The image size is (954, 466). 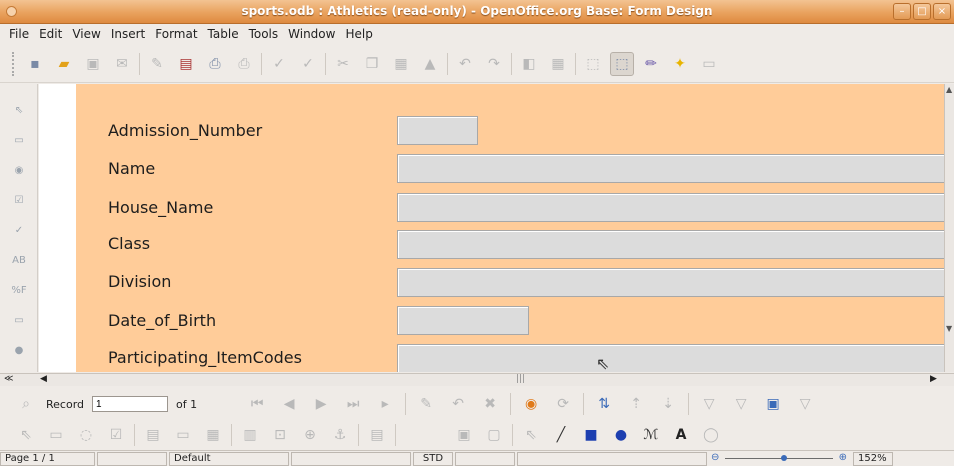 What do you see at coordinates (593, 64) in the screenshot?
I see `control-wizard-icon: ⬚` at bounding box center [593, 64].